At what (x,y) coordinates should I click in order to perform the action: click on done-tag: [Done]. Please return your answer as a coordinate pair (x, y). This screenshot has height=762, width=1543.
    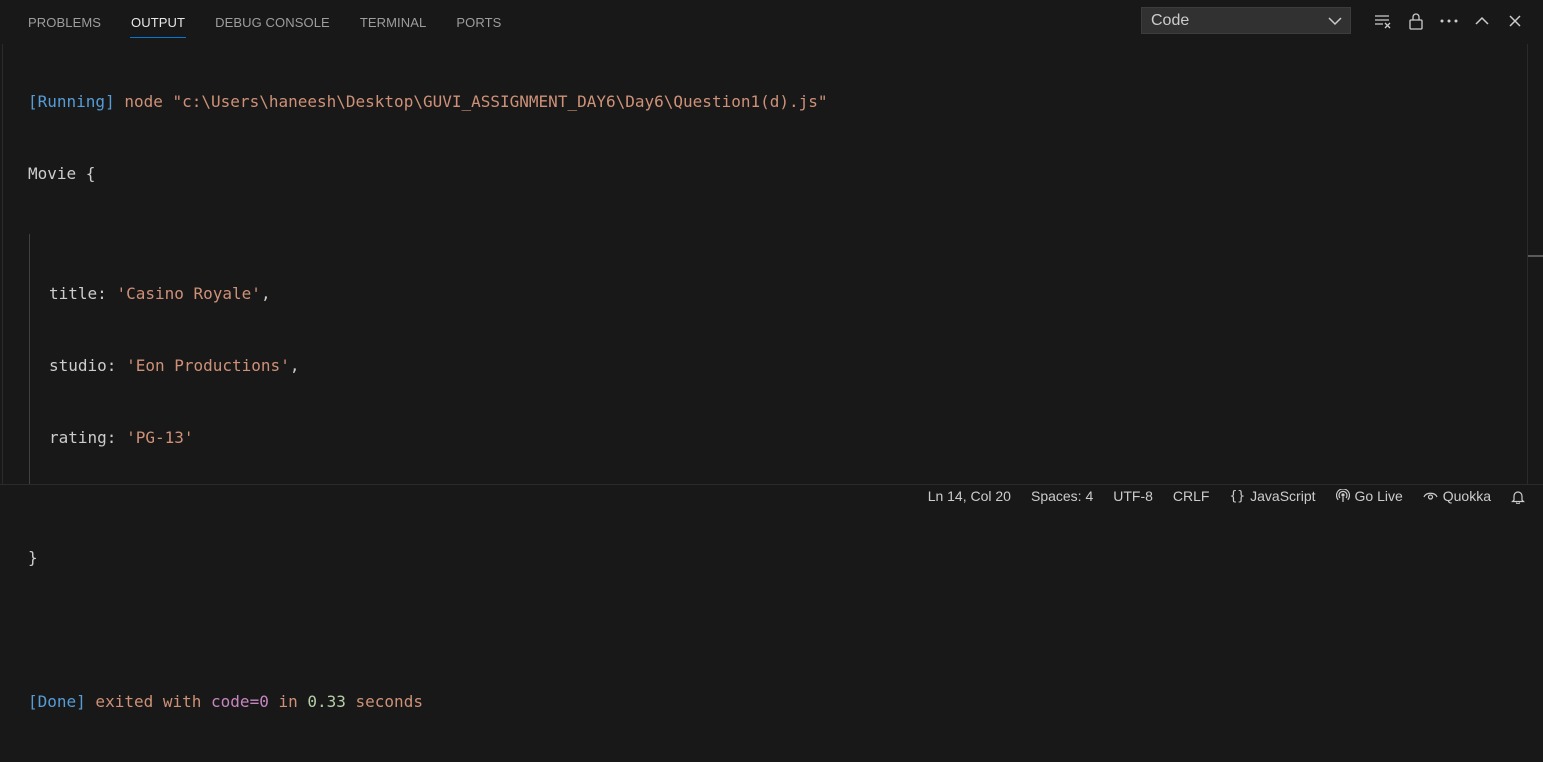
    Looking at the image, I should click on (57, 701).